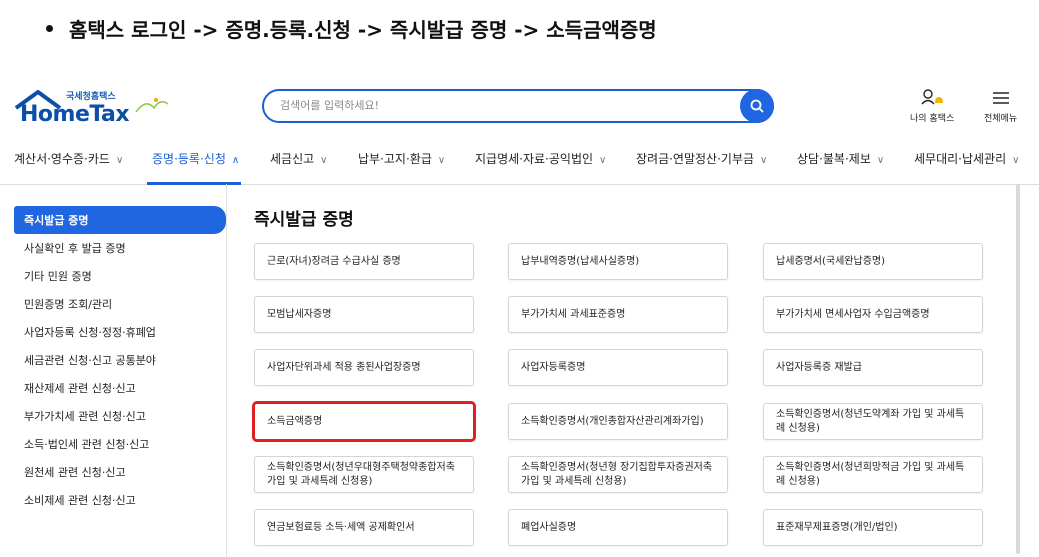 Image resolution: width=1039 pixels, height=557 pixels. I want to click on sidebar-item-consumption: 소비제세 관련 신청·신고, so click(120, 500).